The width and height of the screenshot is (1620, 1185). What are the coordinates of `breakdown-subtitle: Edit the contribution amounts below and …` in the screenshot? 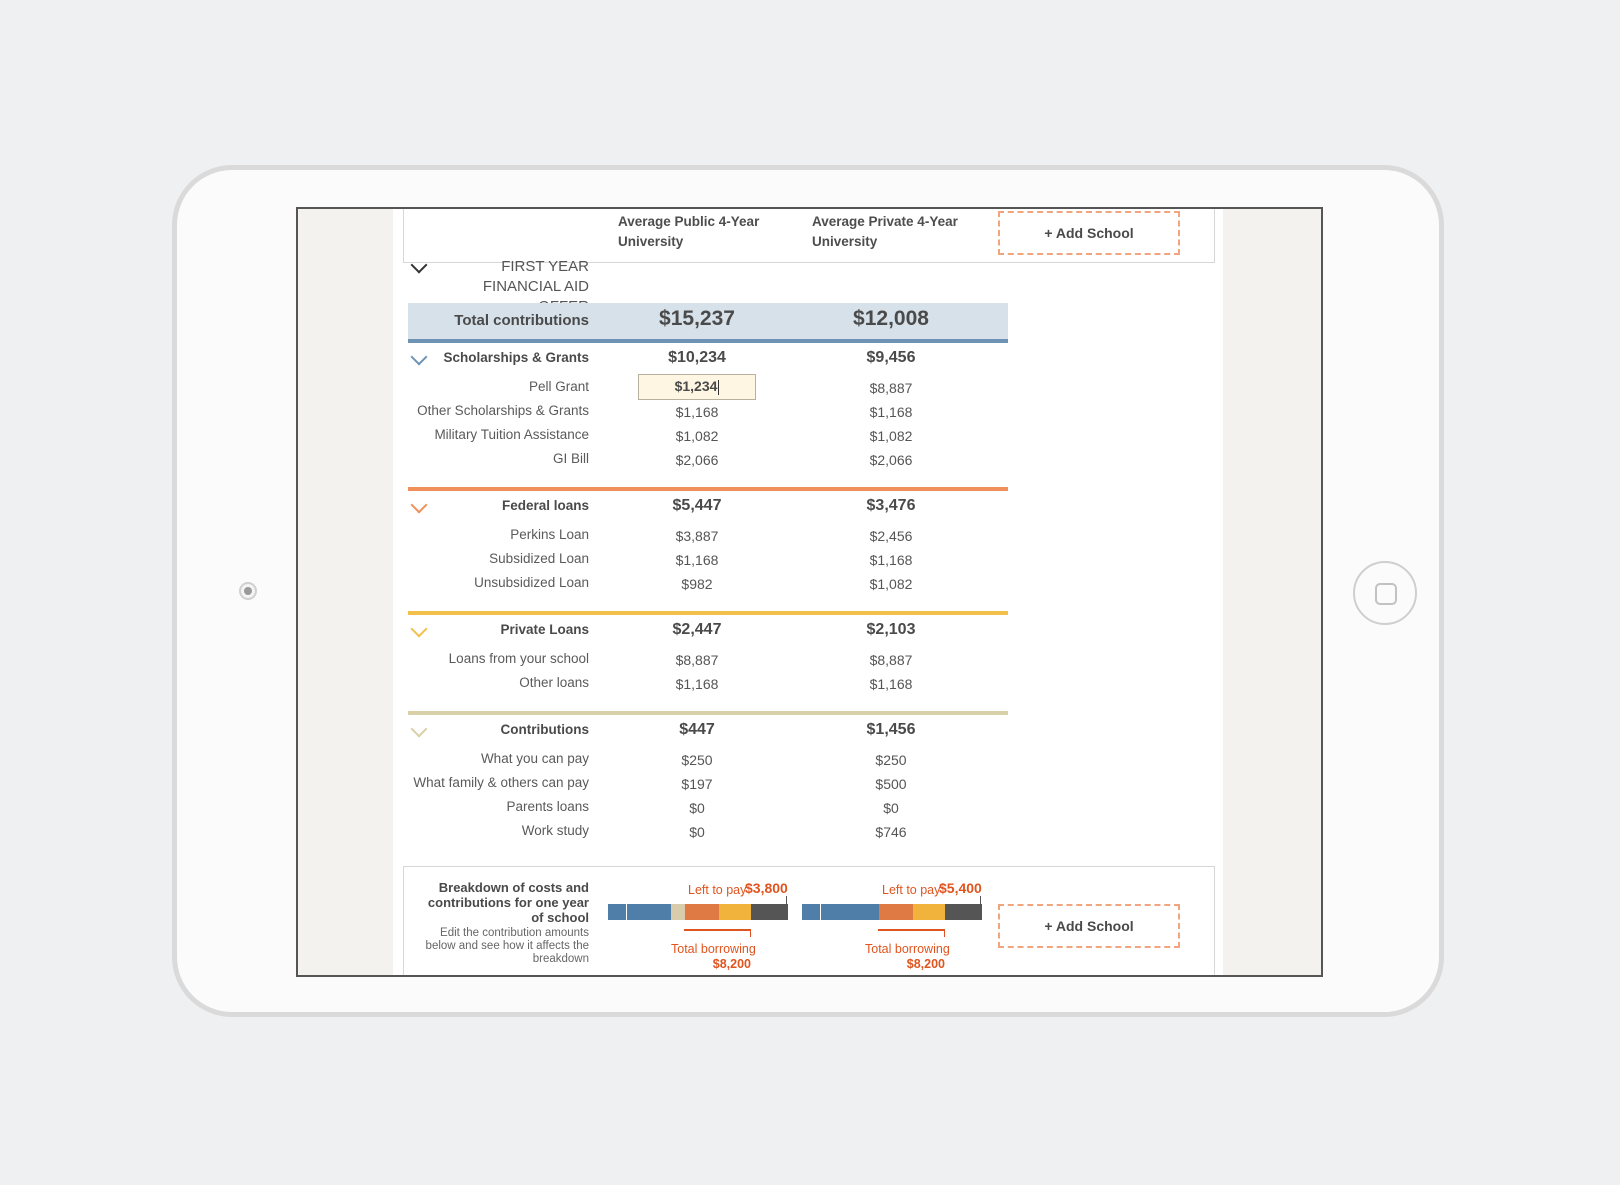 It's located at (507, 946).